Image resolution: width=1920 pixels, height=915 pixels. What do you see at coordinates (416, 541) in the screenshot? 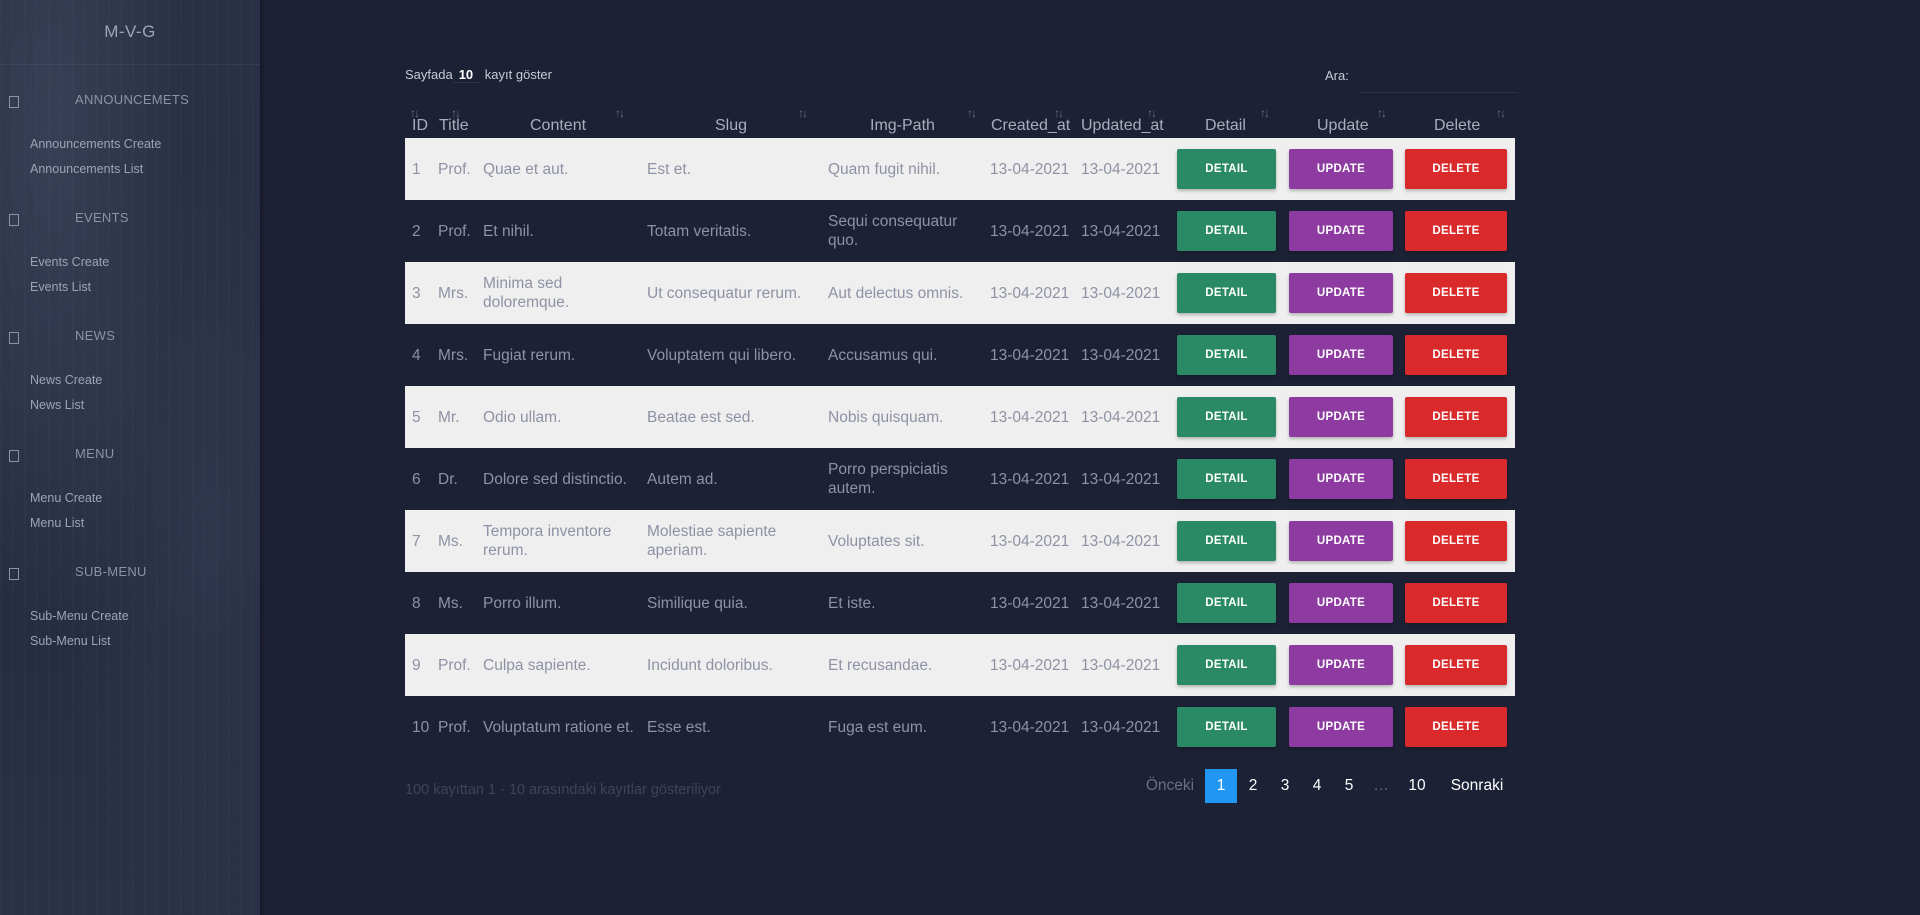
I see `cell-id: 7` at bounding box center [416, 541].